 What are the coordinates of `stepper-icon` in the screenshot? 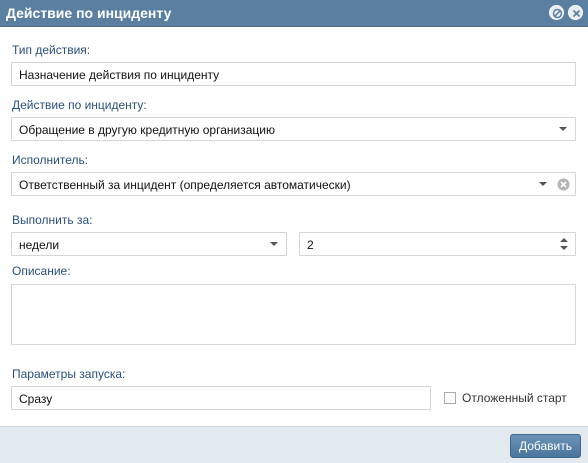 It's located at (564, 244).